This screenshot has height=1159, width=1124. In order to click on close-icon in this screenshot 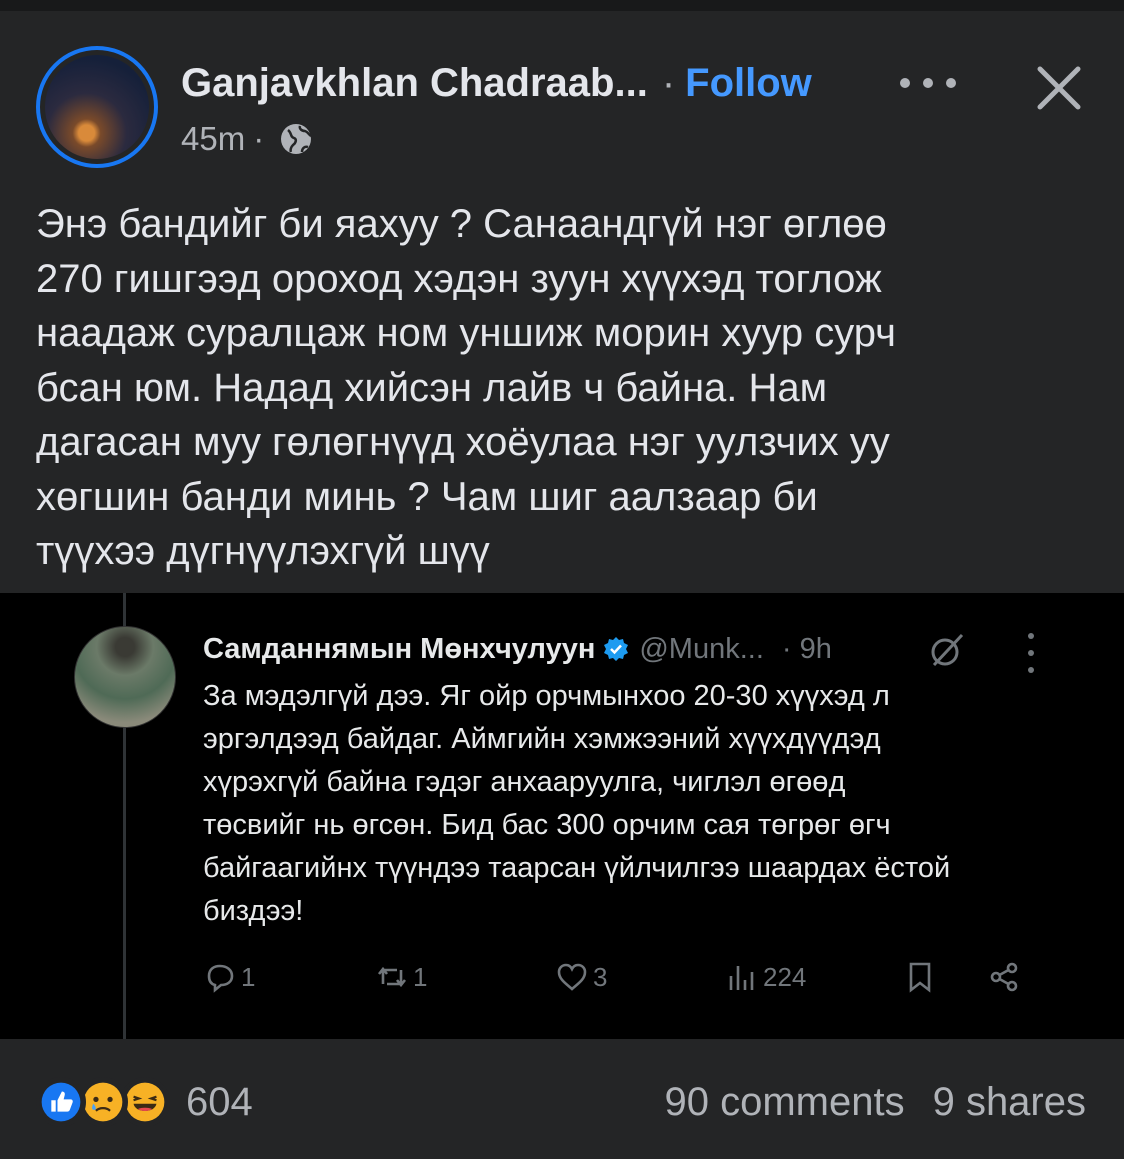, I will do `click(1059, 88)`.